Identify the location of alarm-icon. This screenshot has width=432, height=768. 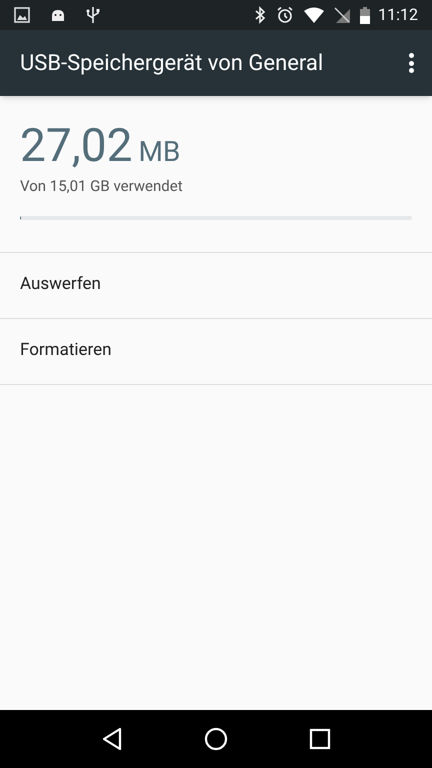
(285, 15).